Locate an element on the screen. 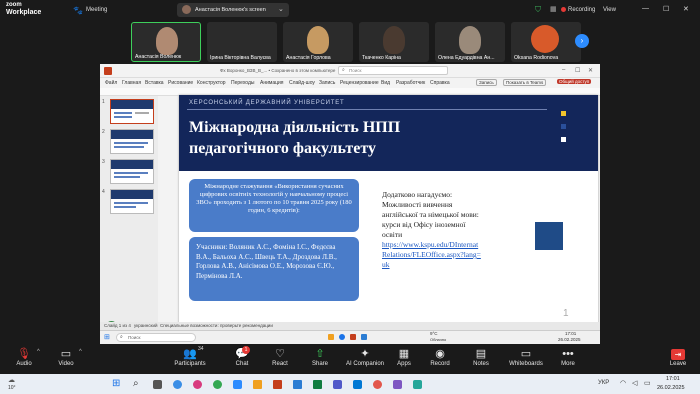  tab-help: Справка is located at coordinates (440, 83).